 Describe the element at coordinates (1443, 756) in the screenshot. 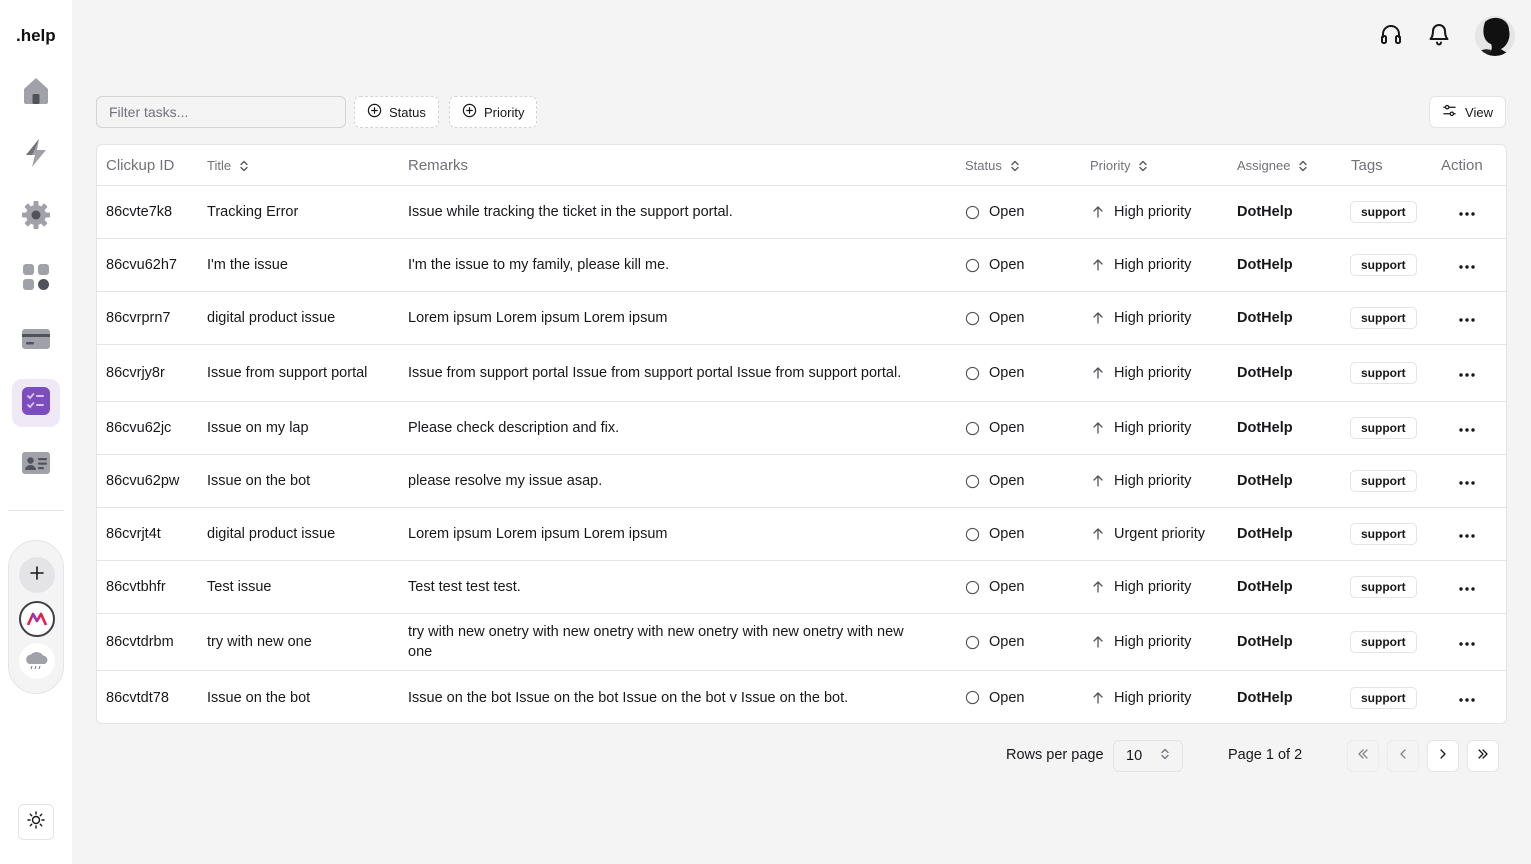

I see `next-page-button` at that location.